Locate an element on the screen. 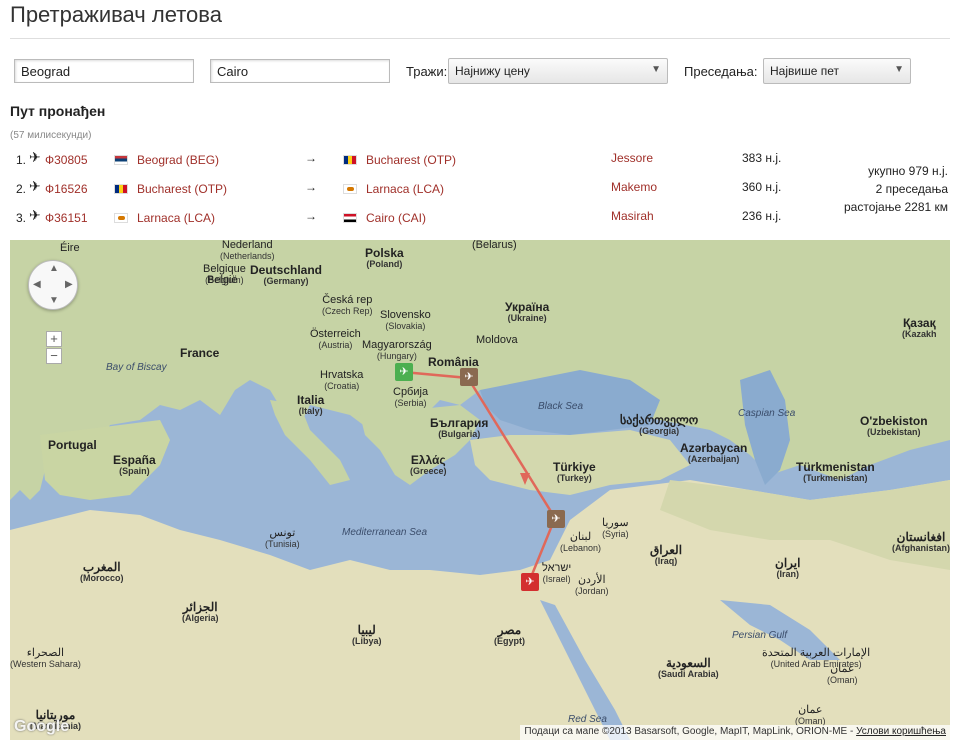  start-marker-icon: ✈ is located at coordinates (404, 372).